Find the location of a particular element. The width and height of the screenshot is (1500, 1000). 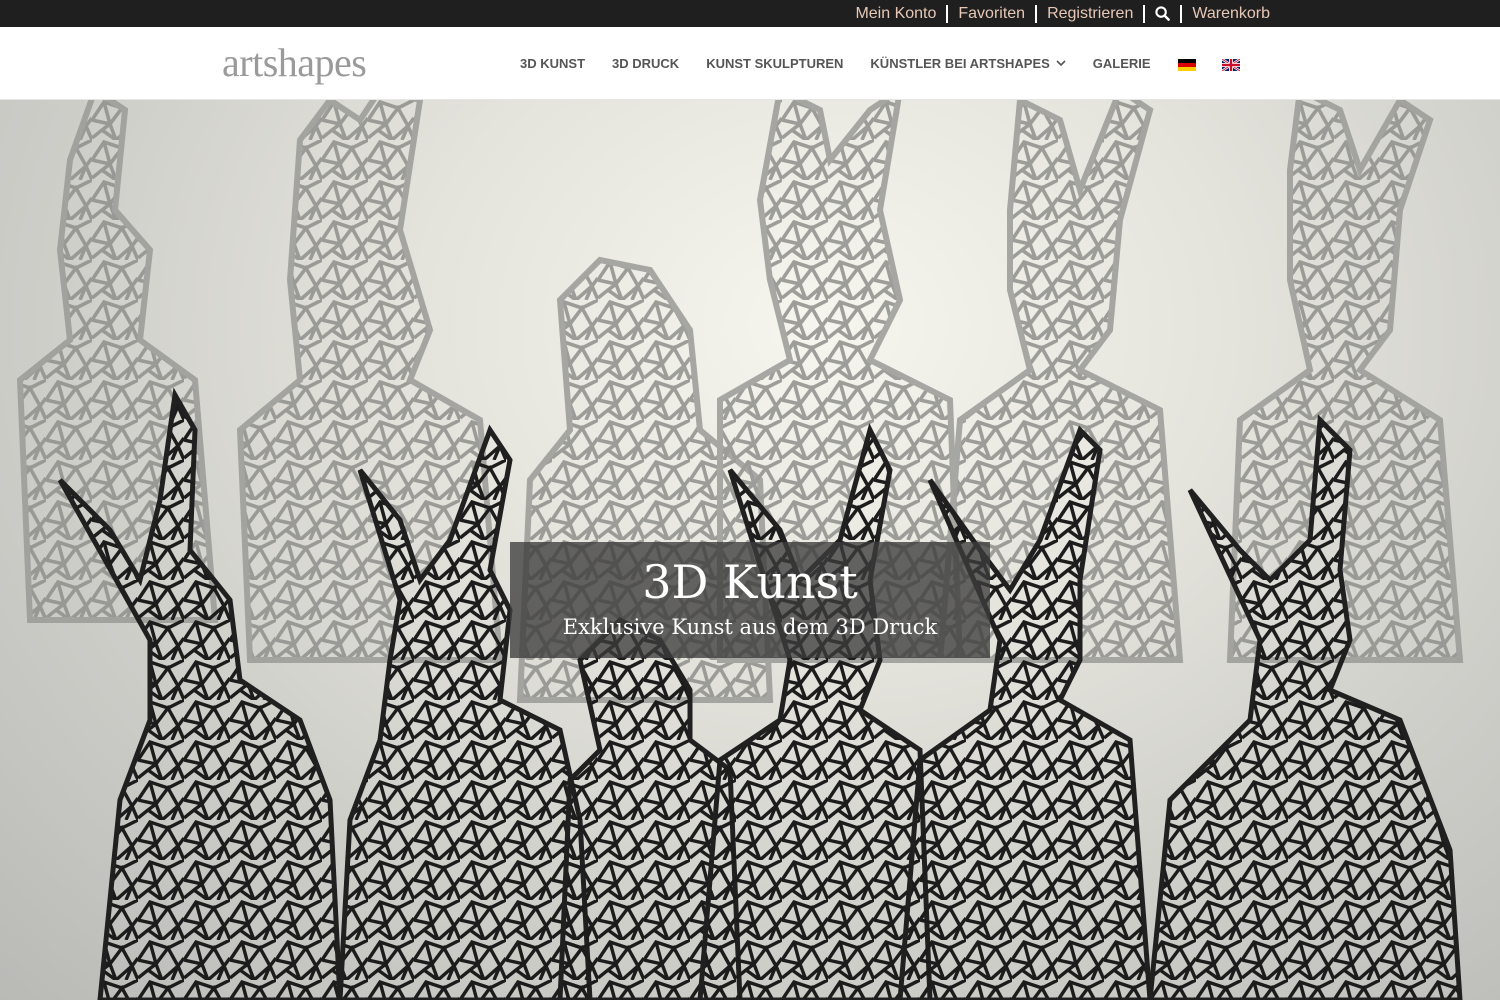

de-flag-icon is located at coordinates (1186, 64).